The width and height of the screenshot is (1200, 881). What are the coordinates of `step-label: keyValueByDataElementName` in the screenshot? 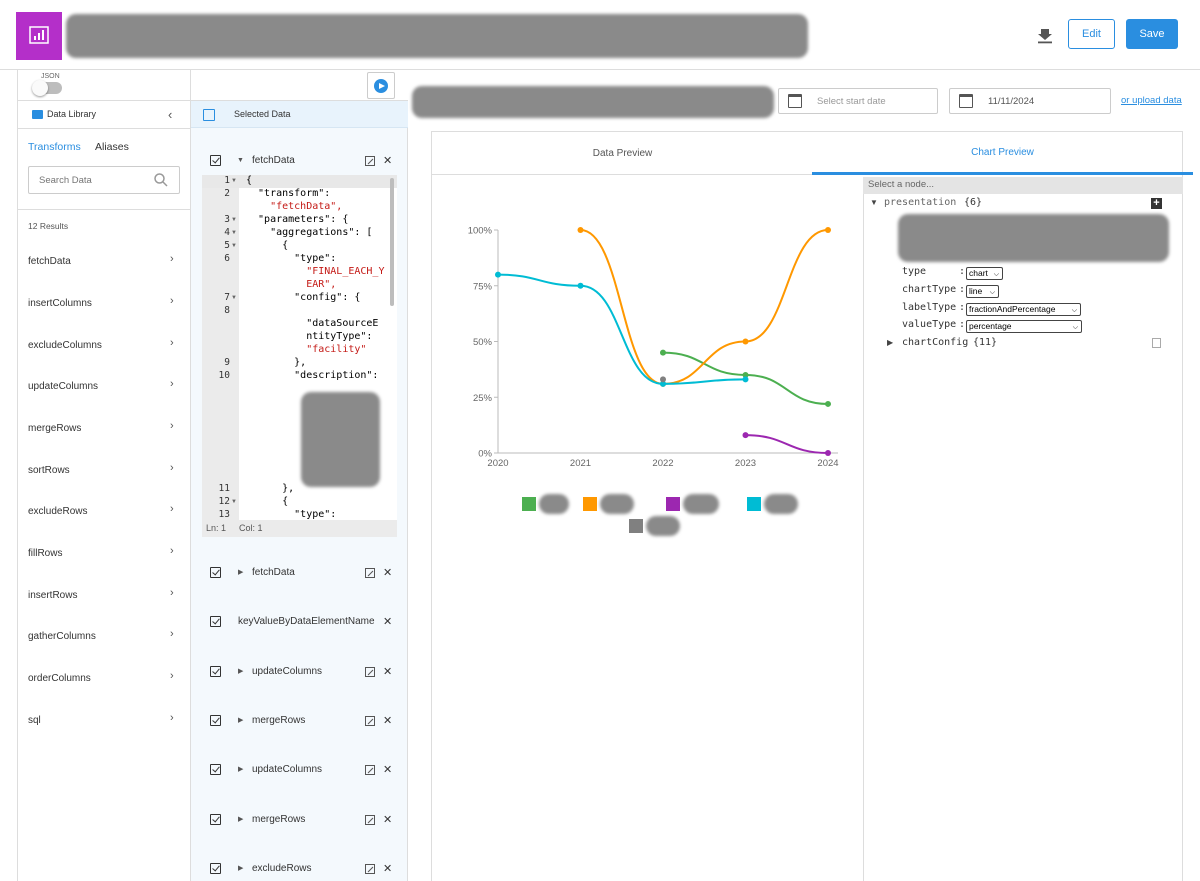 It's located at (306, 621).